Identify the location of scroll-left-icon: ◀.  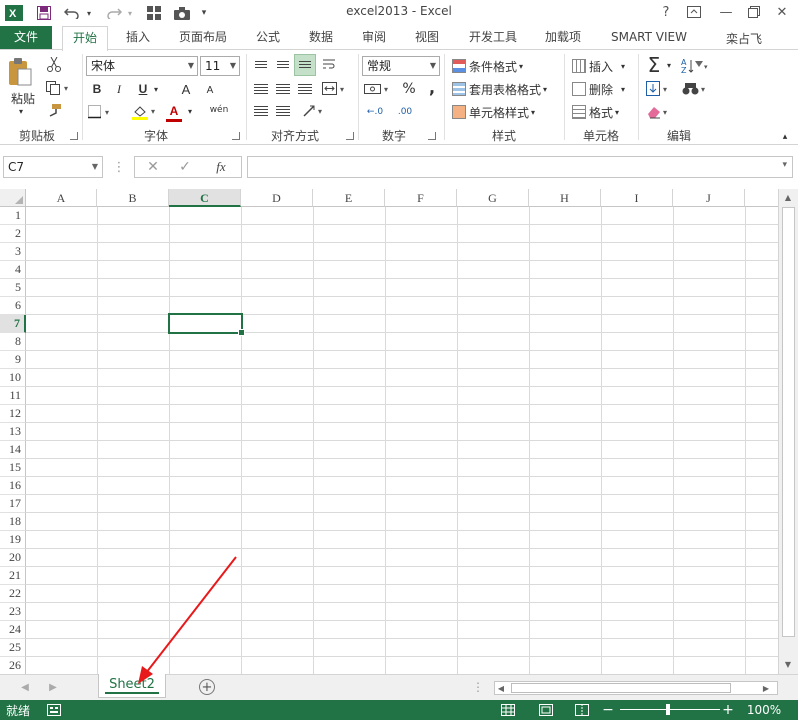
(501, 688).